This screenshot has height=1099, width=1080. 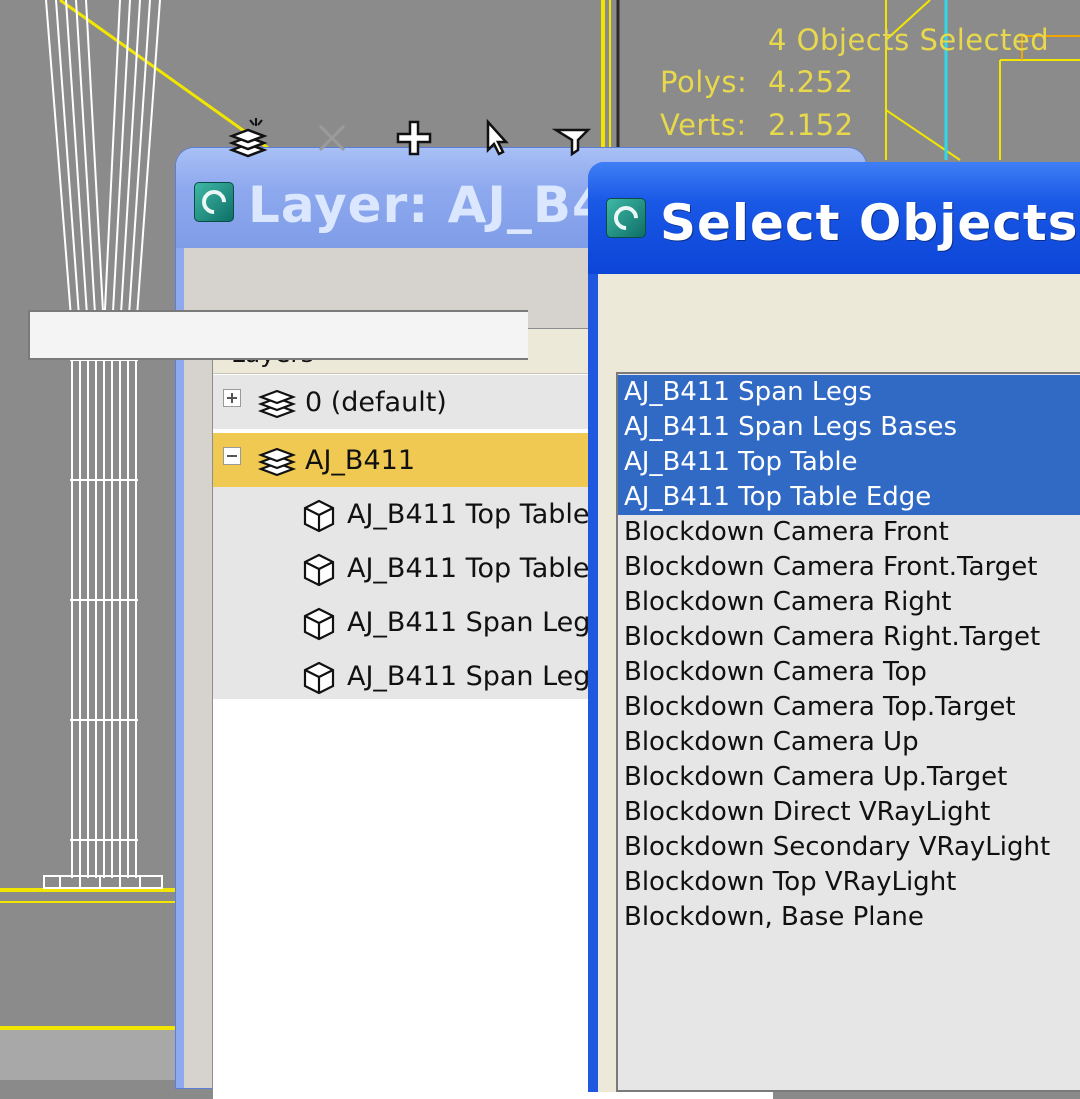 I want to click on select-window-titlebar: Select Objects, so click(x=834, y=218).